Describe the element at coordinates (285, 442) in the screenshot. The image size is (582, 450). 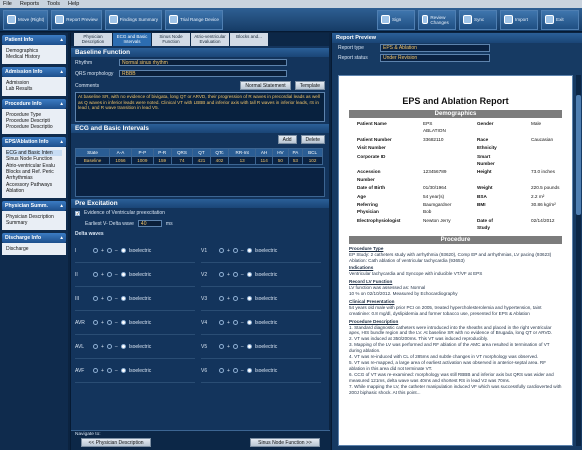
I see `next-section-button: Sinus Node Function >>` at that location.